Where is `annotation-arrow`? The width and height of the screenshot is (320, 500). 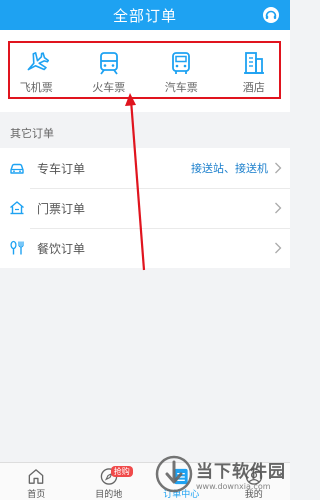
annotation-arrow is located at coordinates (135, 182).